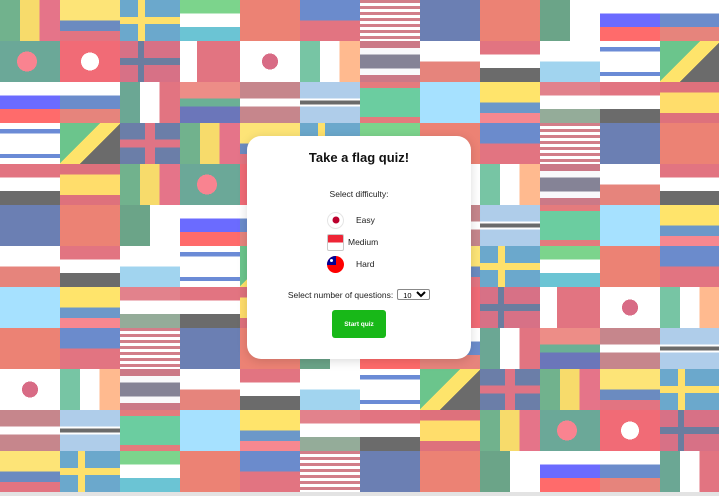 The height and width of the screenshot is (496, 719). What do you see at coordinates (340, 294) in the screenshot?
I see `questions-label: Select number of questions:` at bounding box center [340, 294].